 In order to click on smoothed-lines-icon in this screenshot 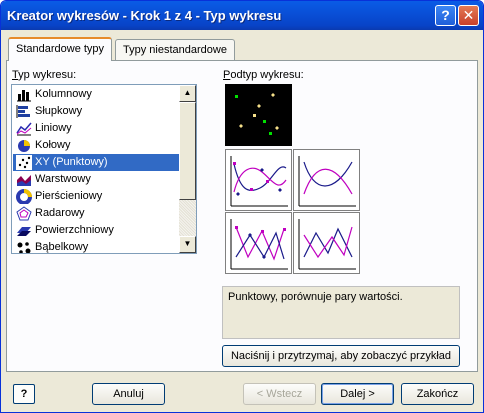, I will do `click(327, 181)`.